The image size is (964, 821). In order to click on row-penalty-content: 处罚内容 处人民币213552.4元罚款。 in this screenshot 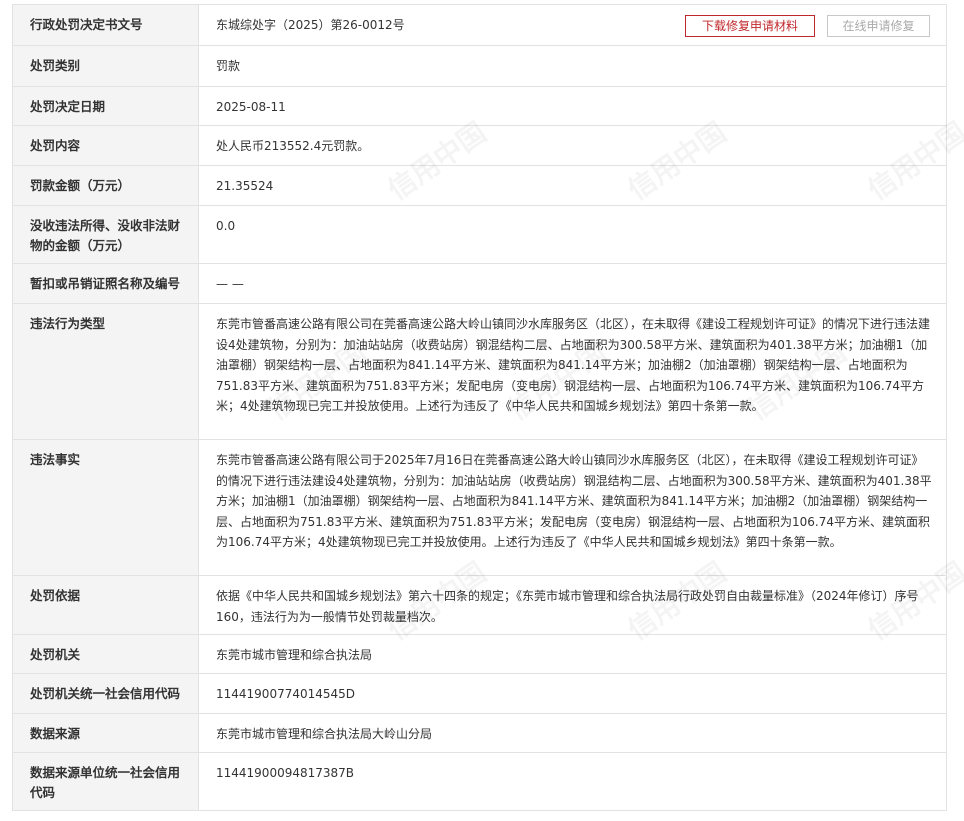, I will do `click(479, 146)`.